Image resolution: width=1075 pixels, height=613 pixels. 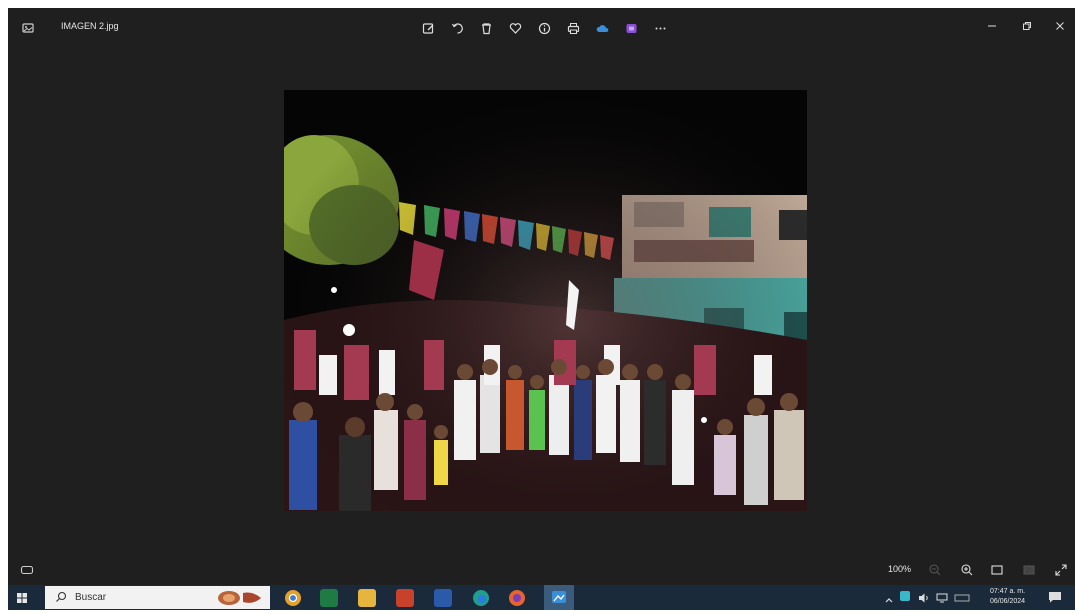 I want to click on favorite-heart-icon, so click(x=515, y=28).